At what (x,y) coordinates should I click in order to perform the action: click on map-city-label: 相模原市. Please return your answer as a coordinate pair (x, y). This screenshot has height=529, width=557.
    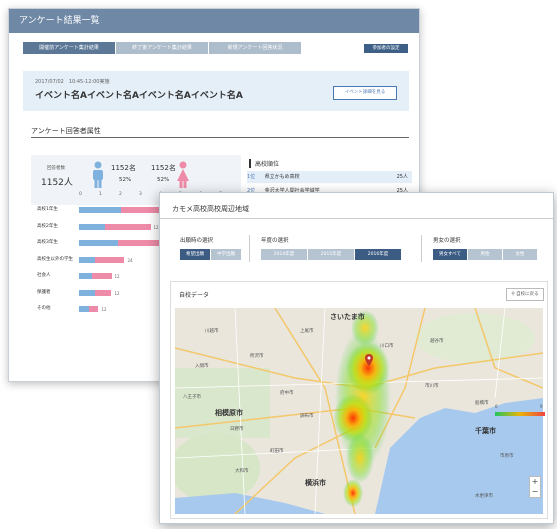
    Looking at the image, I should click on (229, 413).